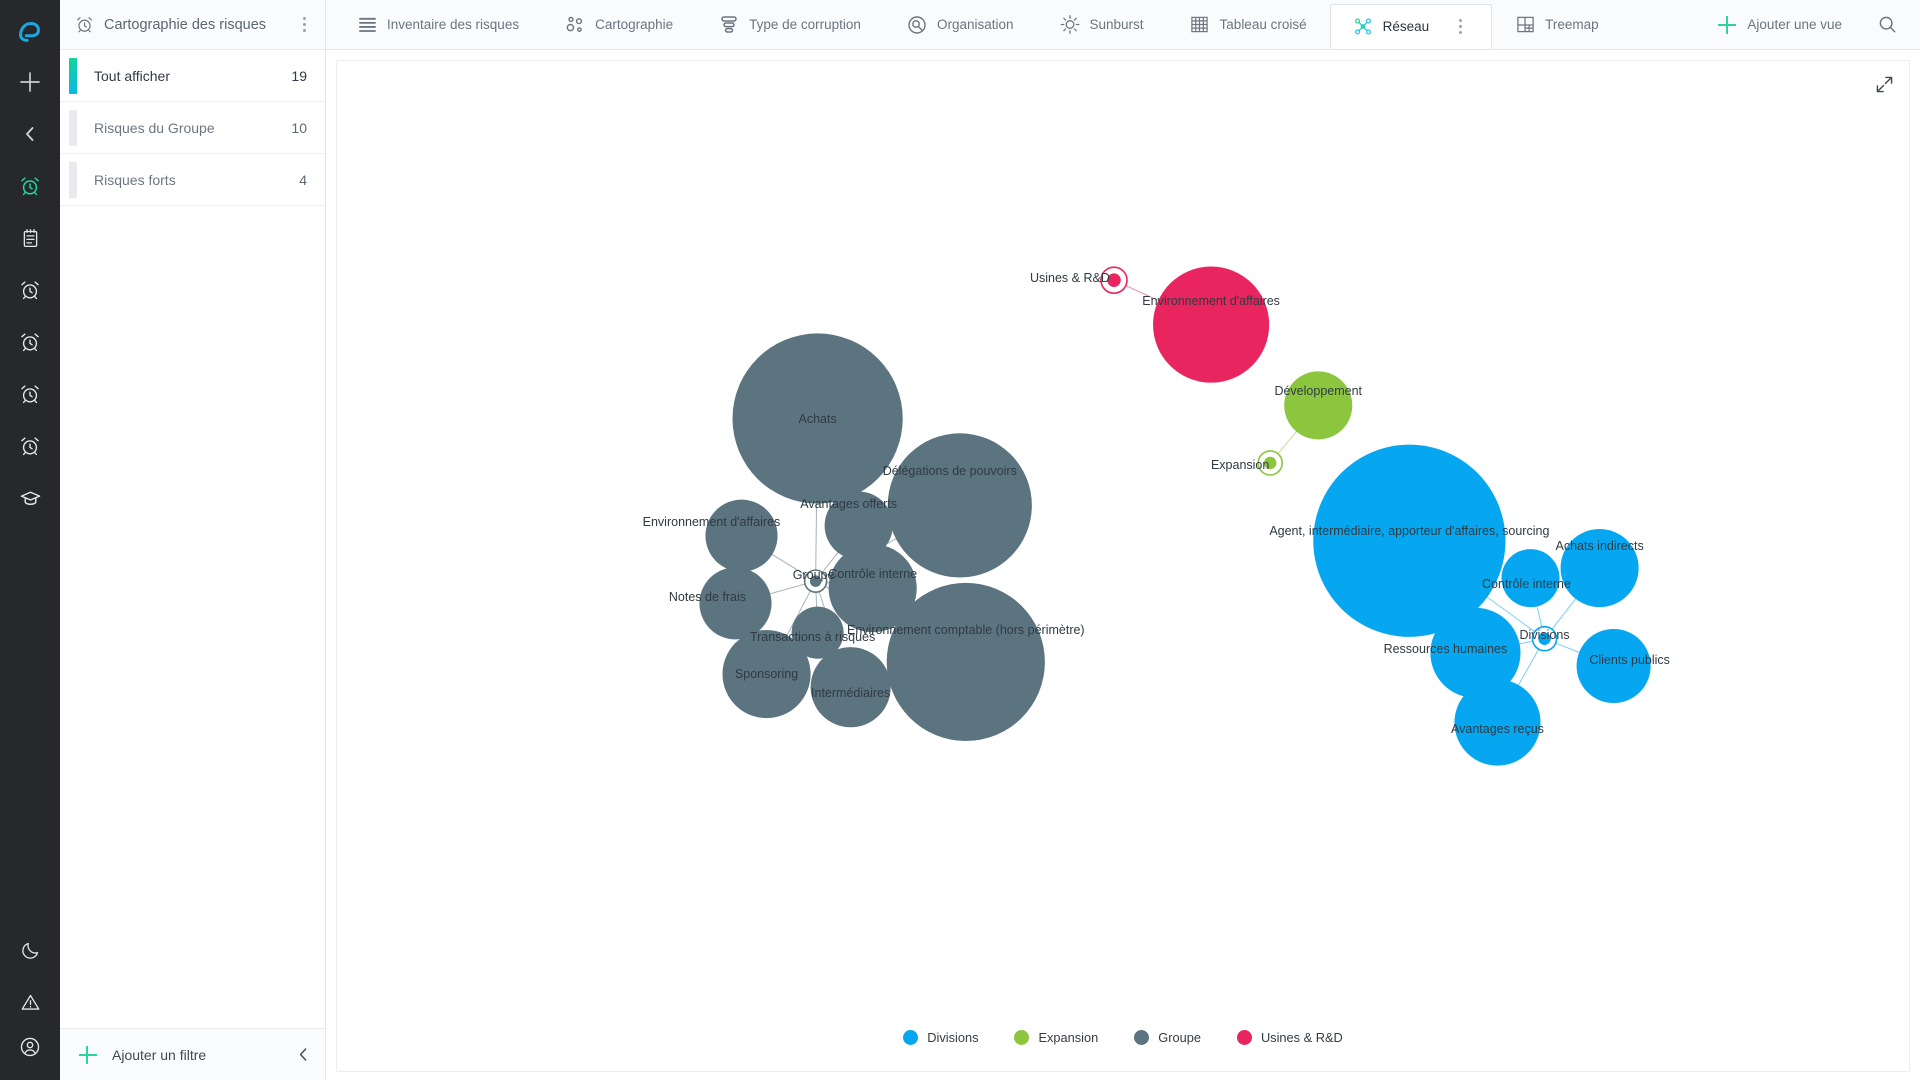 The width and height of the screenshot is (1920, 1080). What do you see at coordinates (1123, 1037) in the screenshot?
I see `chart-legend: Divisions Expansion Groupe Usines & R&D` at bounding box center [1123, 1037].